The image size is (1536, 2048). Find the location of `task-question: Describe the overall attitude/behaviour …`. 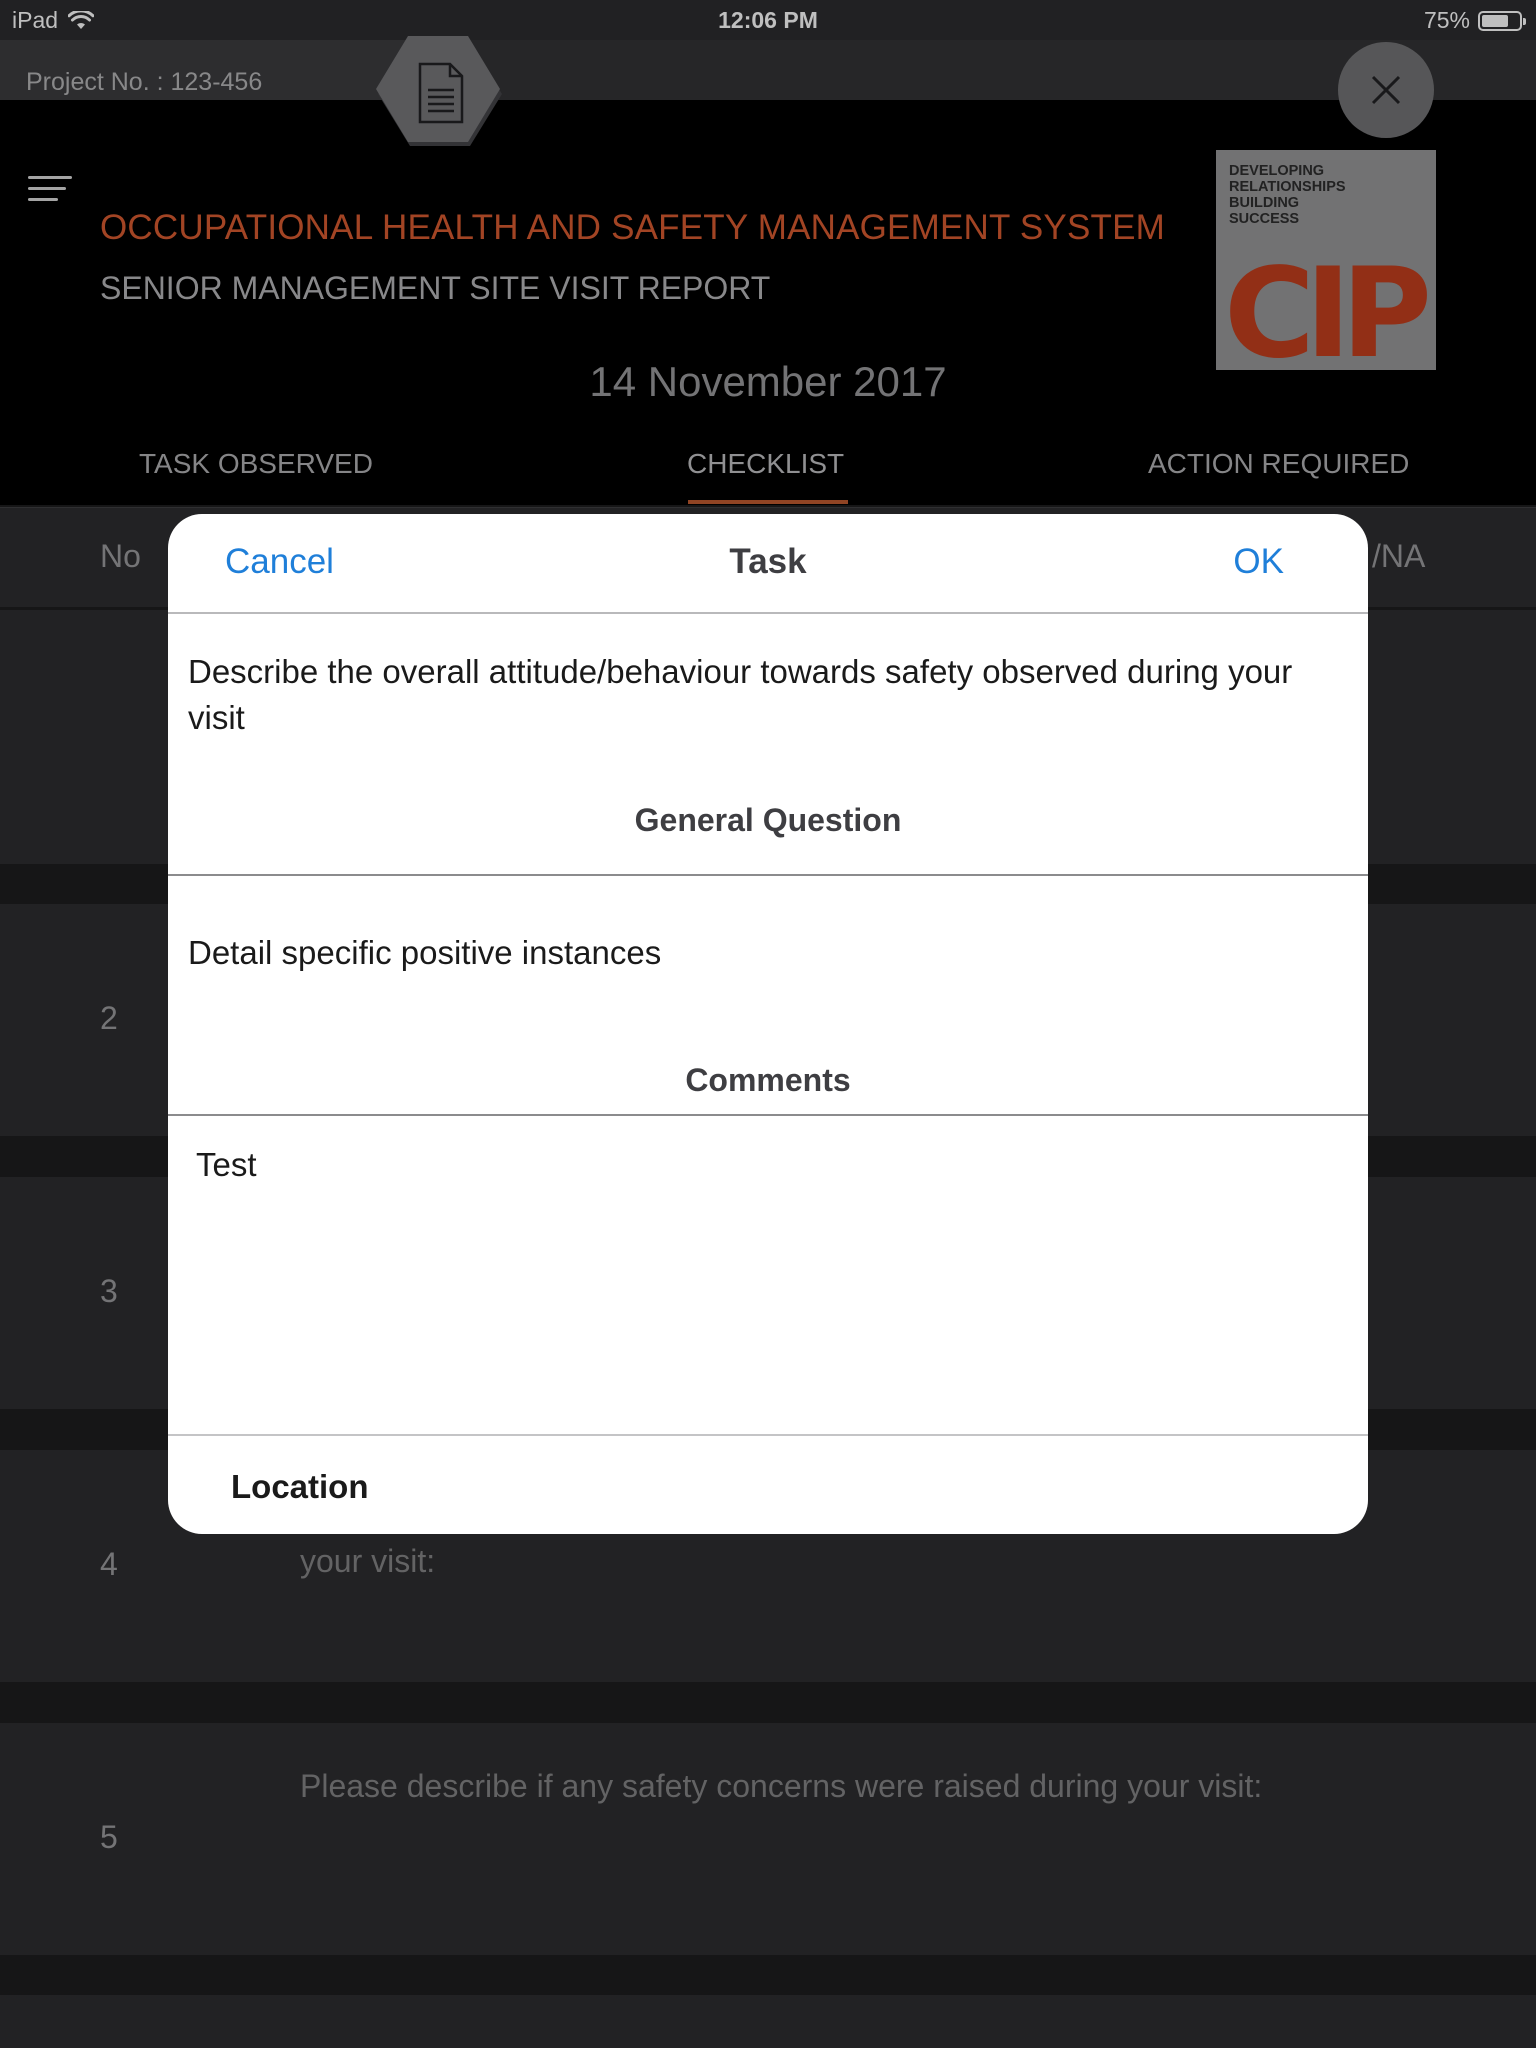

task-question: Describe the overall attitude/behaviour … is located at coordinates (740, 694).